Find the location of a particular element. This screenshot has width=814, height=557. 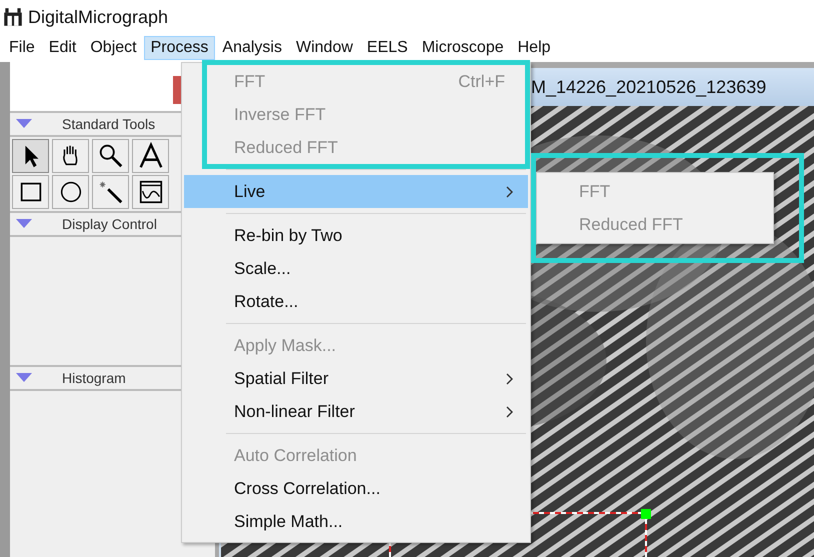

menu-item-label: Reduced FFT is located at coordinates (286, 148).